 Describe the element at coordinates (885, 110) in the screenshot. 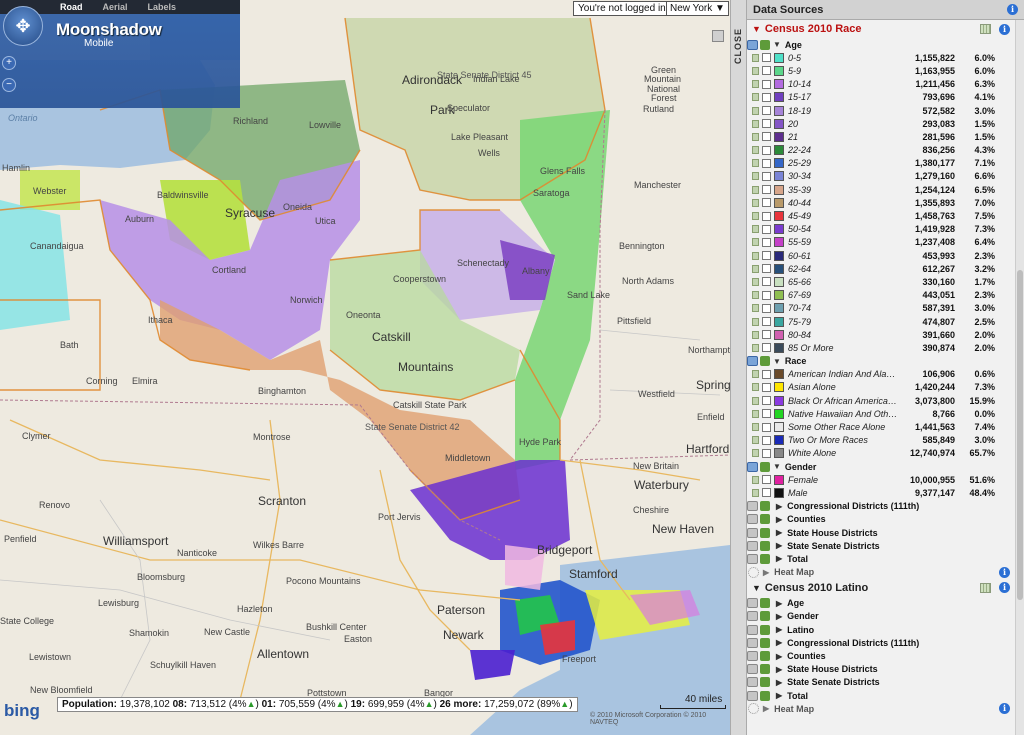

I see `legend-row: 18-19 572,582 3.0%` at that location.